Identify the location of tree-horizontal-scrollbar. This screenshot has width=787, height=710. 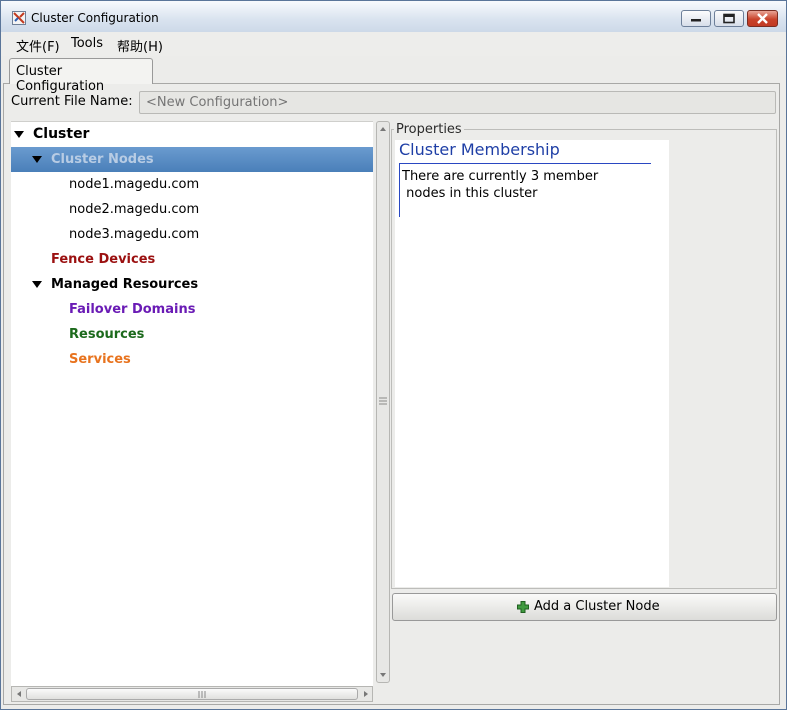
(192, 694).